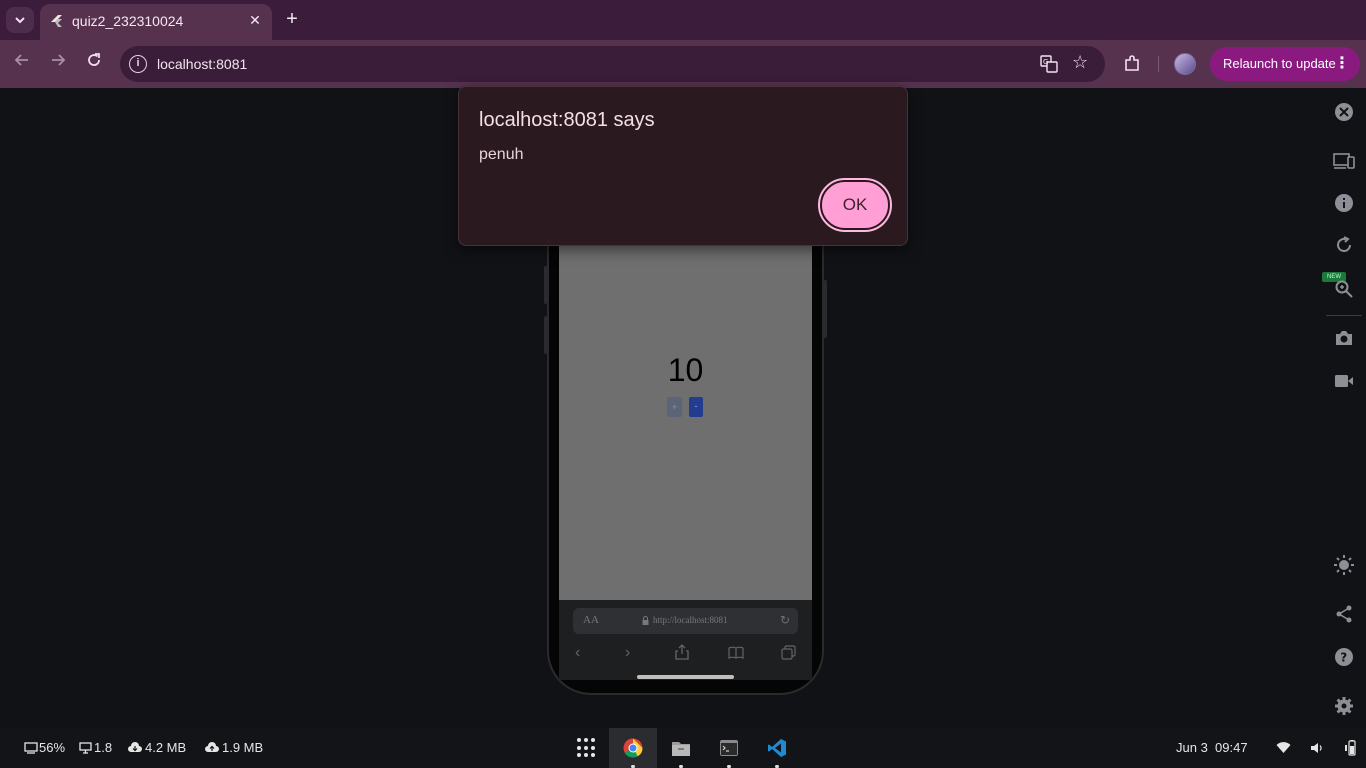 The height and width of the screenshot is (768, 1366). What do you see at coordinates (645, 620) in the screenshot?
I see `lock-icon` at bounding box center [645, 620].